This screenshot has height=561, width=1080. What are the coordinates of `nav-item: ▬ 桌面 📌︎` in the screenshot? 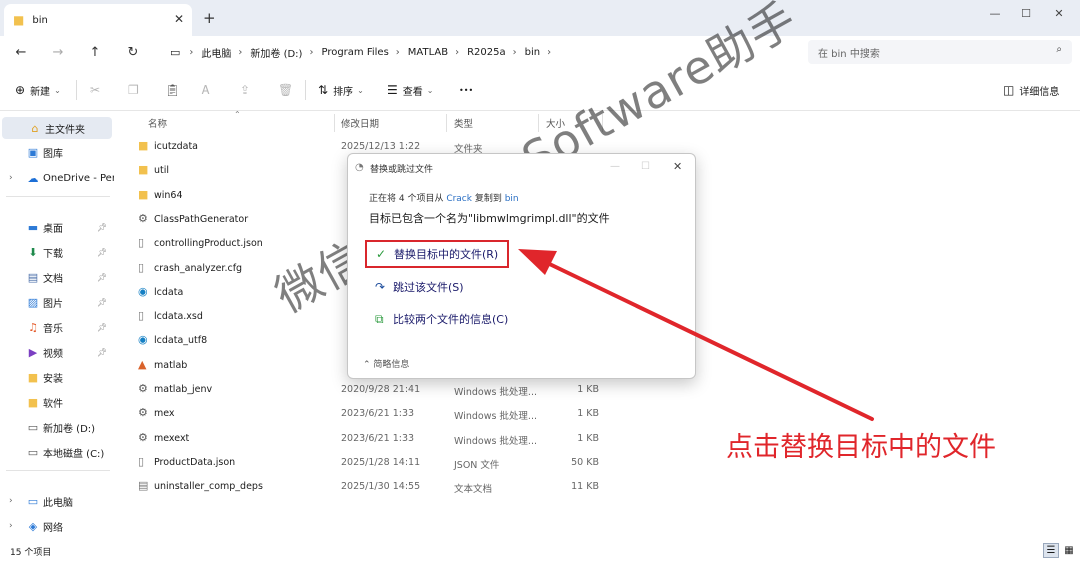 It's located at (57, 227).